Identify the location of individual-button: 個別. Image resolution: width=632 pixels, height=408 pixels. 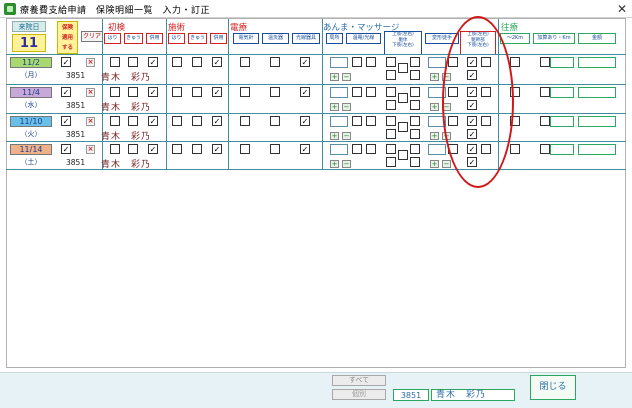
(359, 394).